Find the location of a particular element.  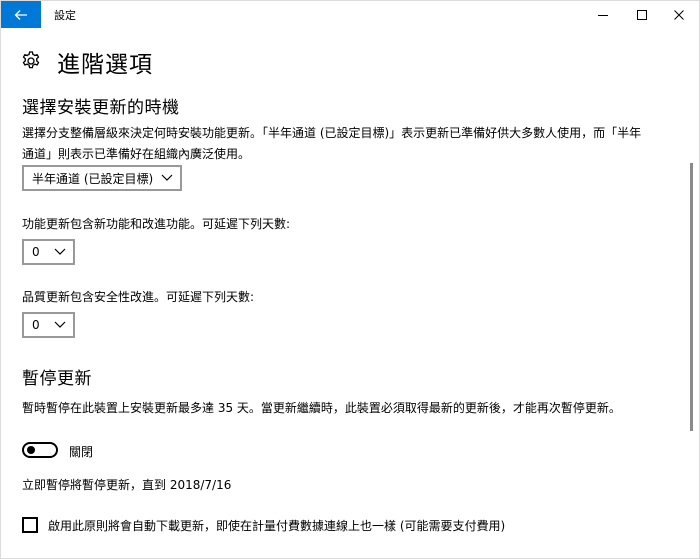

feature-days-value: 0 is located at coordinates (36, 252).